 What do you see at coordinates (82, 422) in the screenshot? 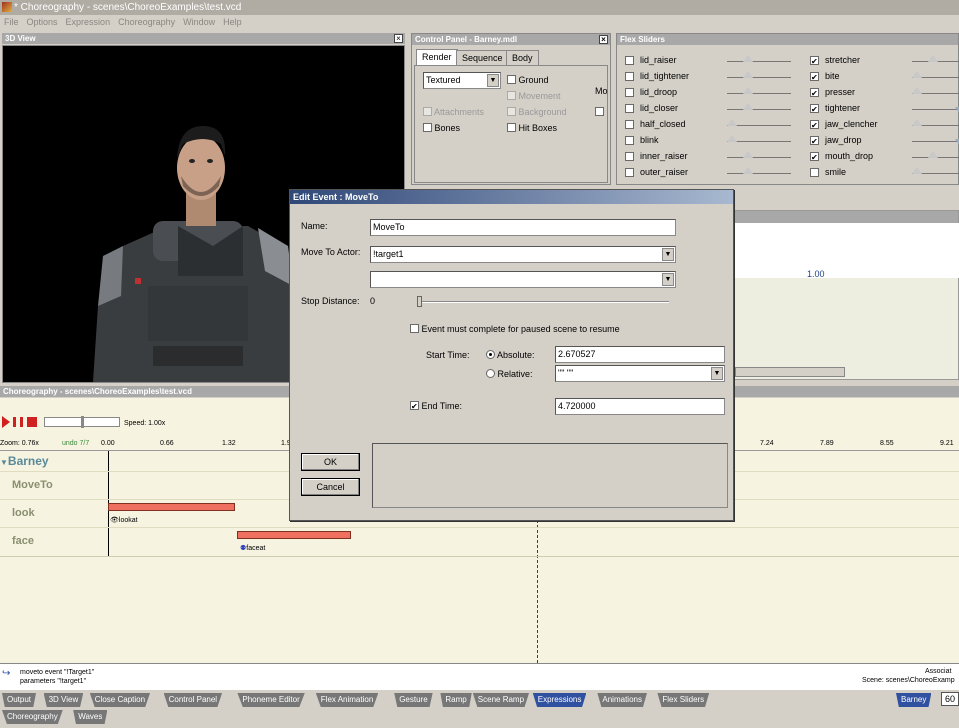
I see `speed-slider` at bounding box center [82, 422].